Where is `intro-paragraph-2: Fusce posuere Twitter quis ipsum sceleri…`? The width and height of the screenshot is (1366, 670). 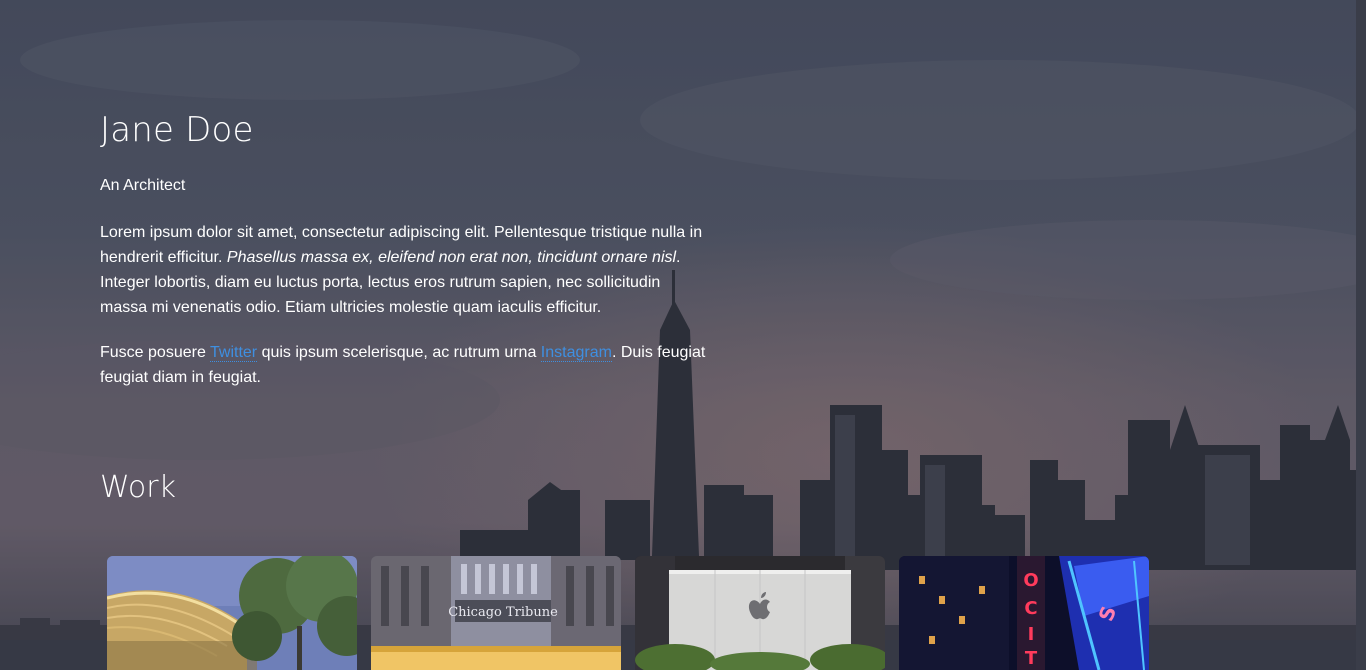 intro-paragraph-2: Fusce posuere Twitter quis ipsum sceleri… is located at coordinates (403, 365).